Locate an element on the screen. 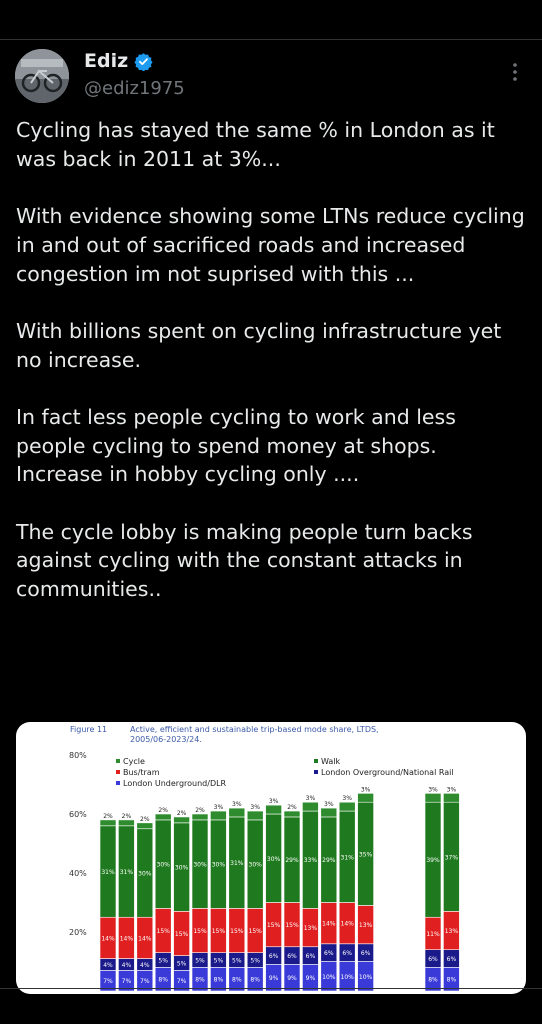  chart-subtitle: 2005/06-2023/24. is located at coordinates (166, 739).